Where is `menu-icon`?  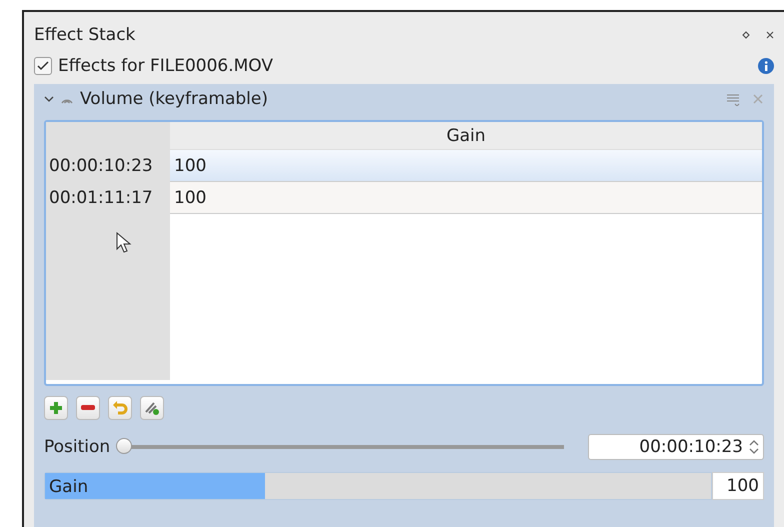
menu-icon is located at coordinates (733, 99).